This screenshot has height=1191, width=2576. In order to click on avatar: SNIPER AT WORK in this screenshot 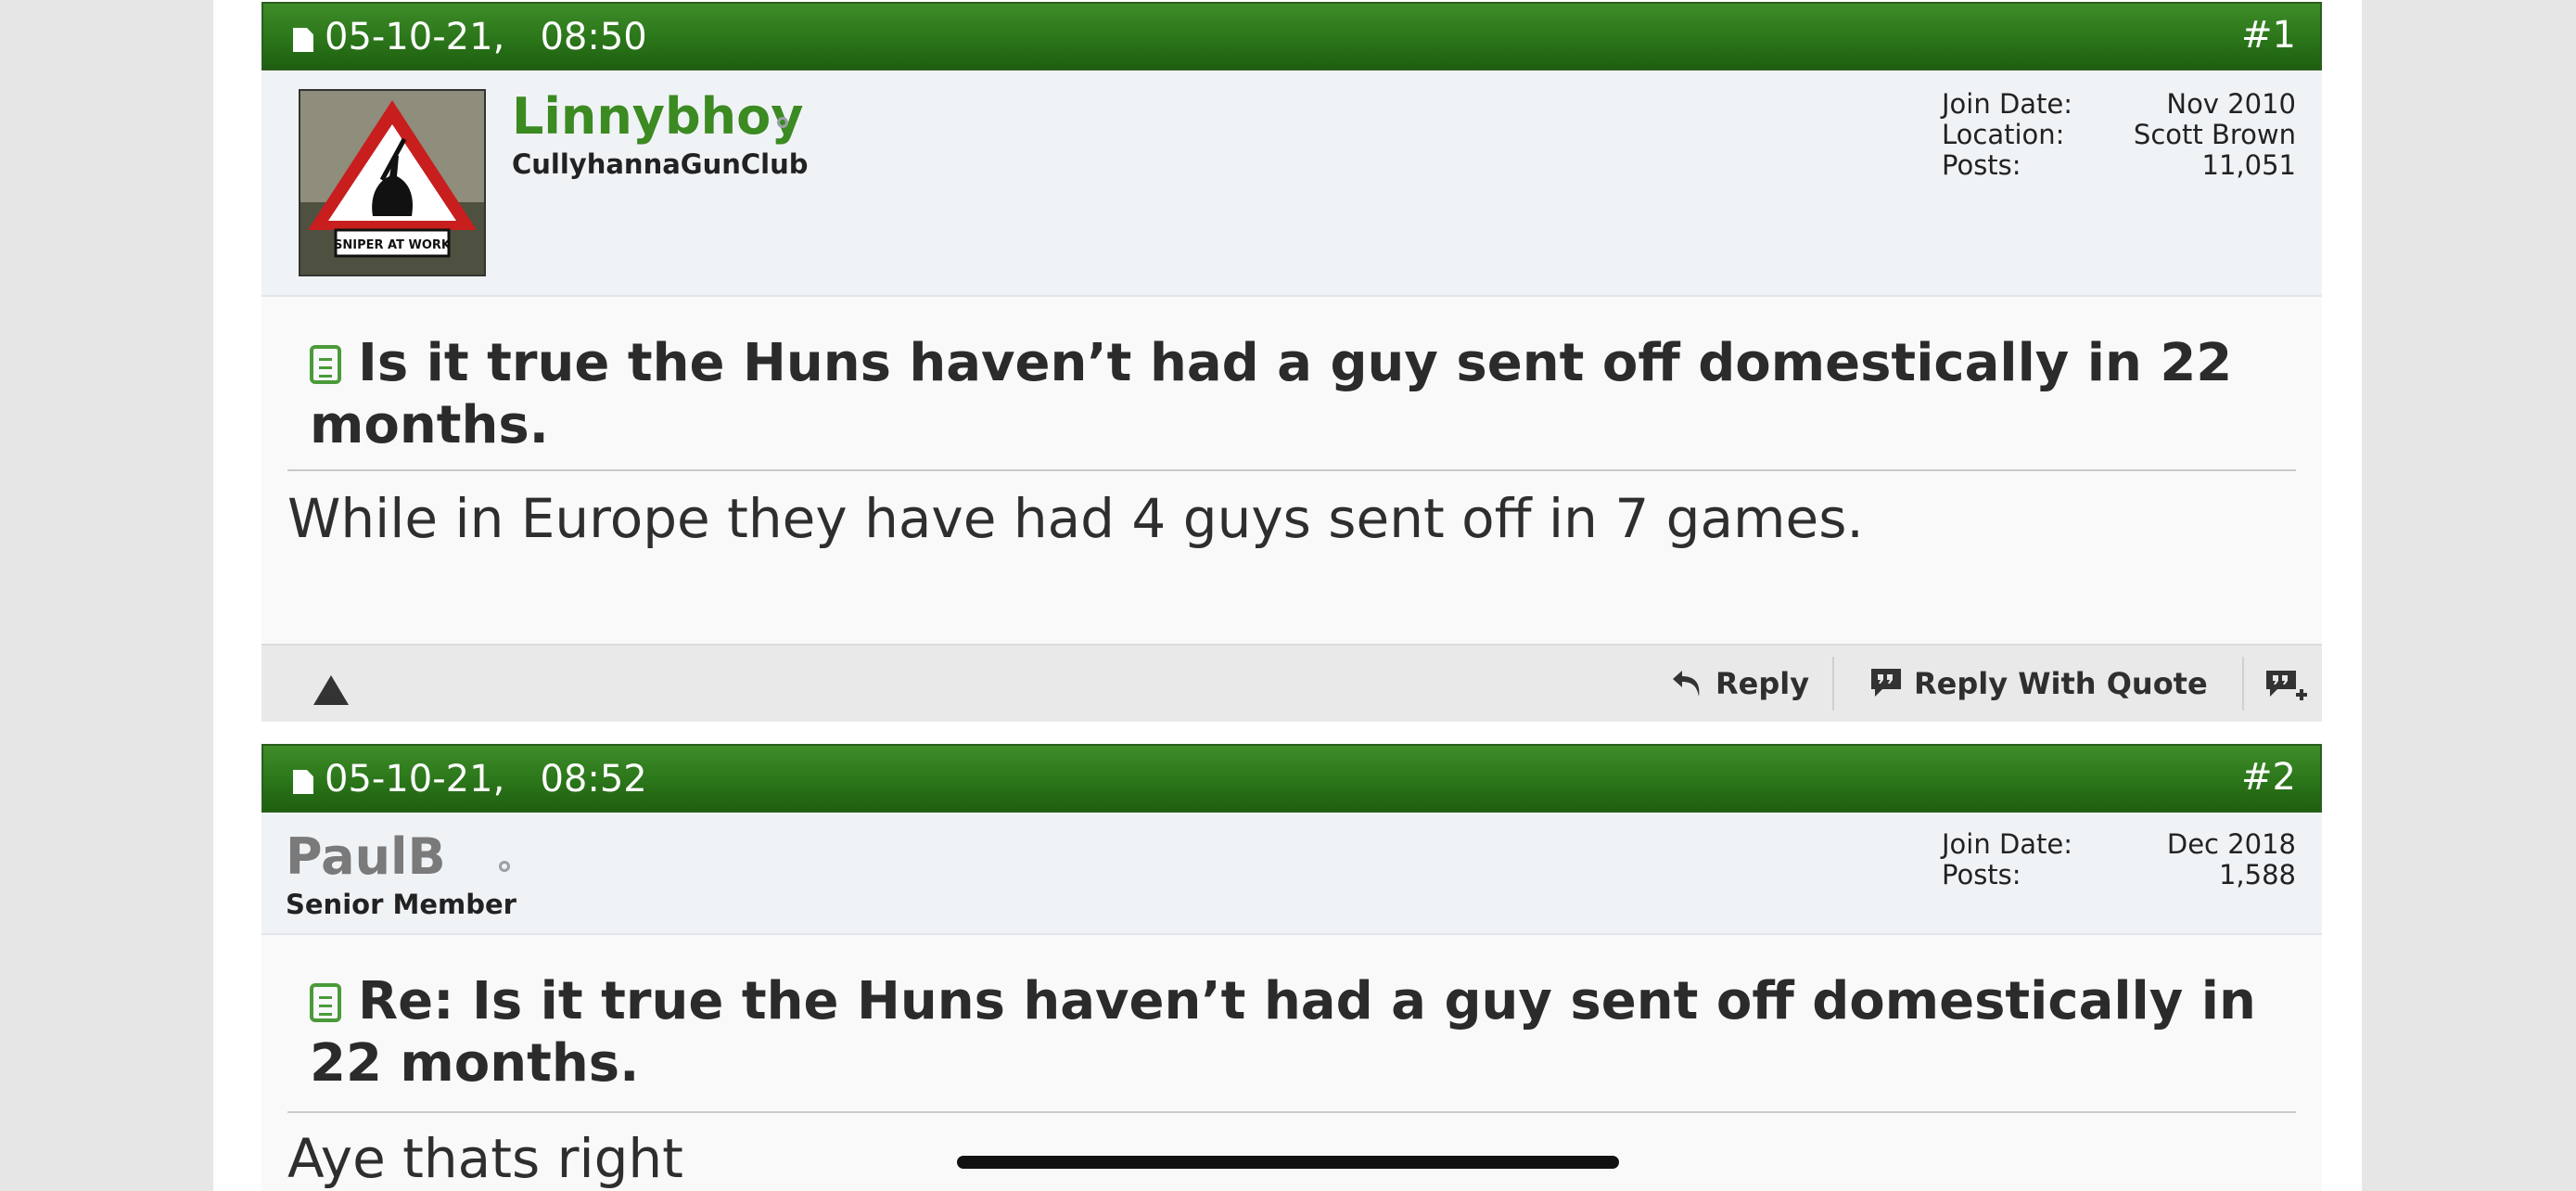, I will do `click(393, 183)`.